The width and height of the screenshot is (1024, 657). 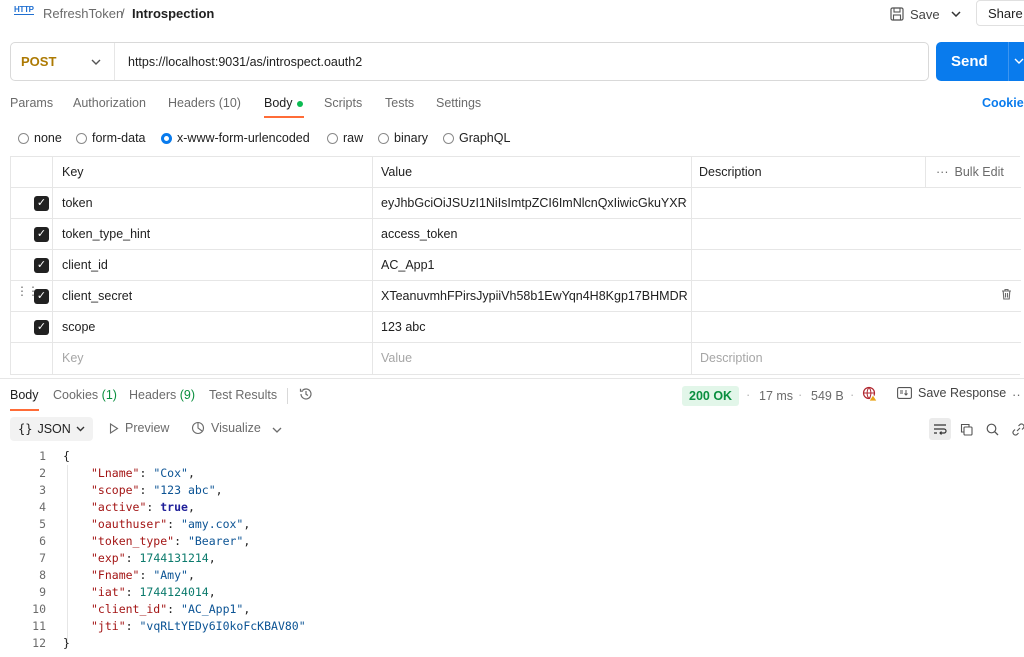 What do you see at coordinates (108, 626) in the screenshot?
I see `json-key: "jti"` at bounding box center [108, 626].